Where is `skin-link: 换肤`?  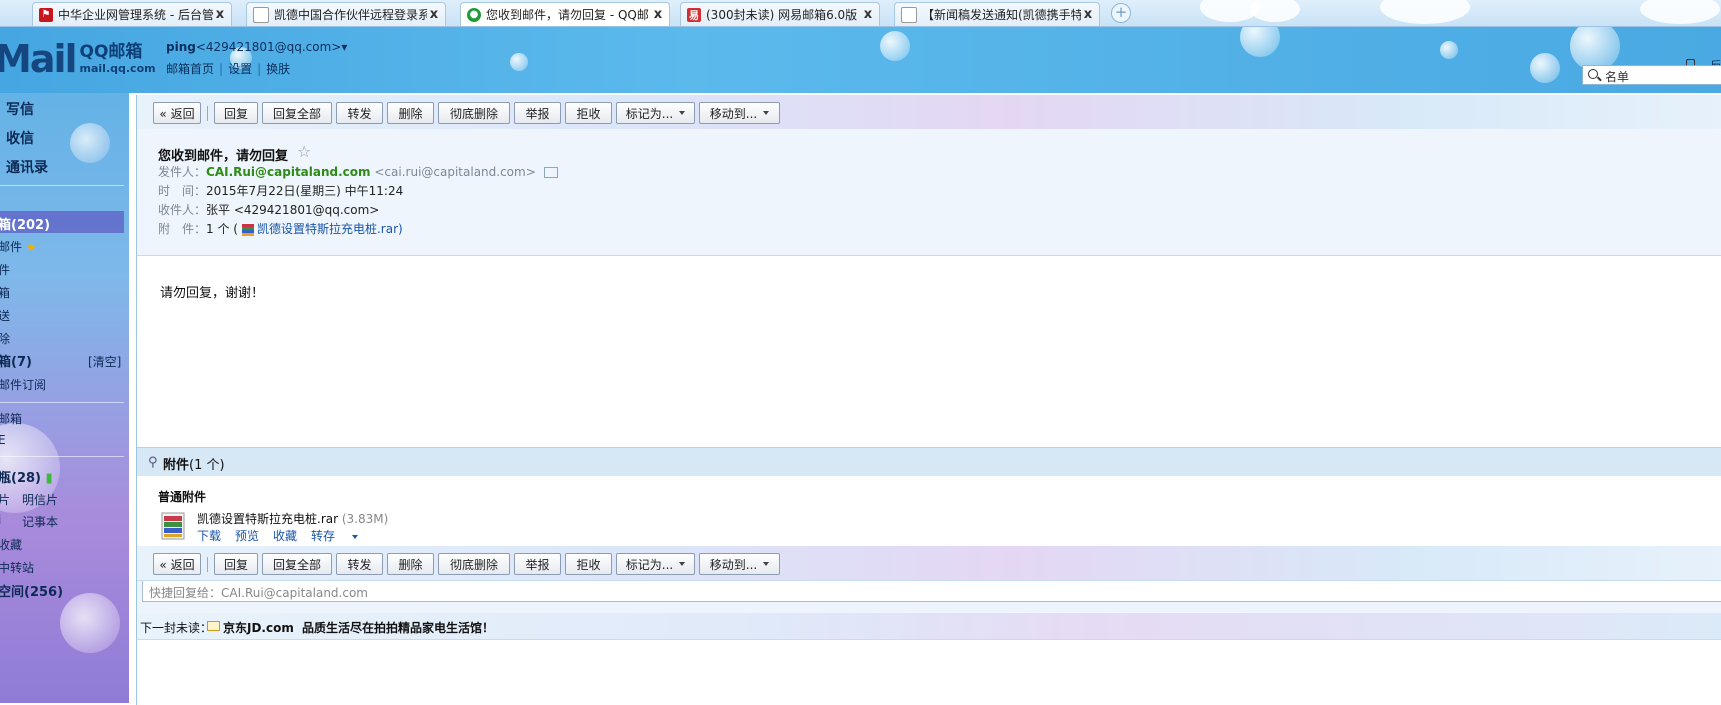 skin-link: 换肤 is located at coordinates (278, 69).